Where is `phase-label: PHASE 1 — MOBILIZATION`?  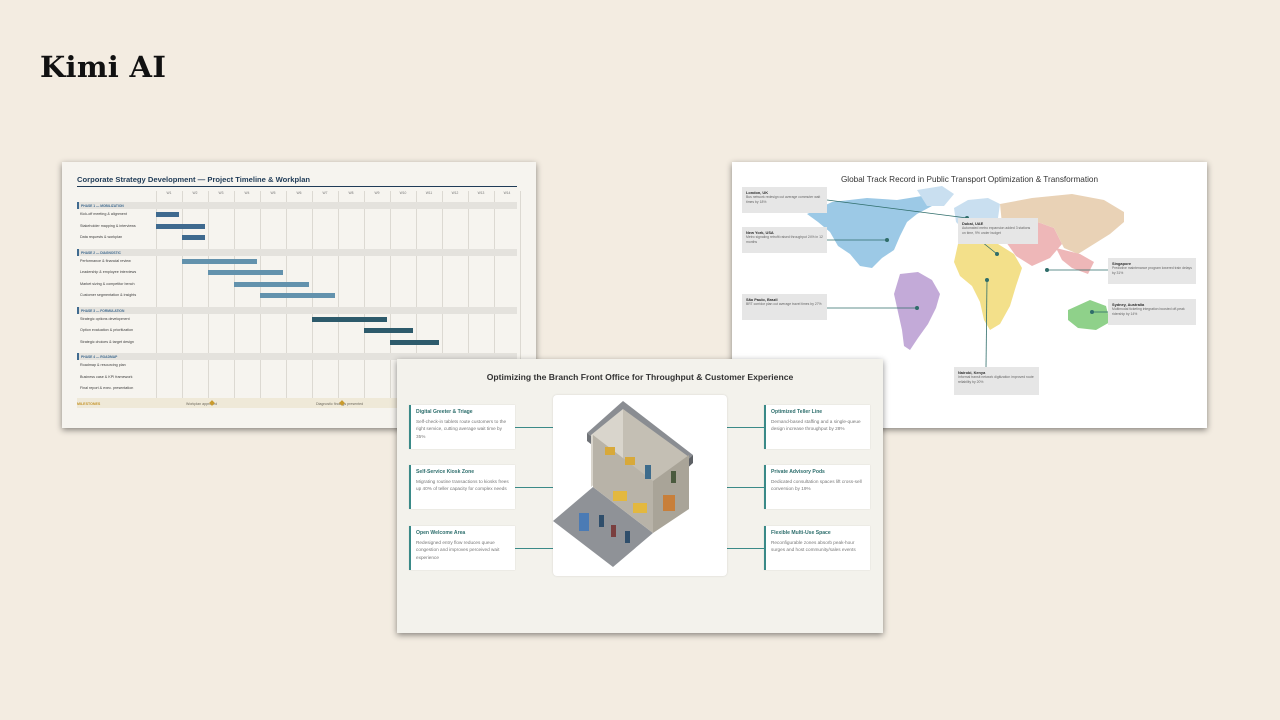 phase-label: PHASE 1 — MOBILIZATION is located at coordinates (102, 206).